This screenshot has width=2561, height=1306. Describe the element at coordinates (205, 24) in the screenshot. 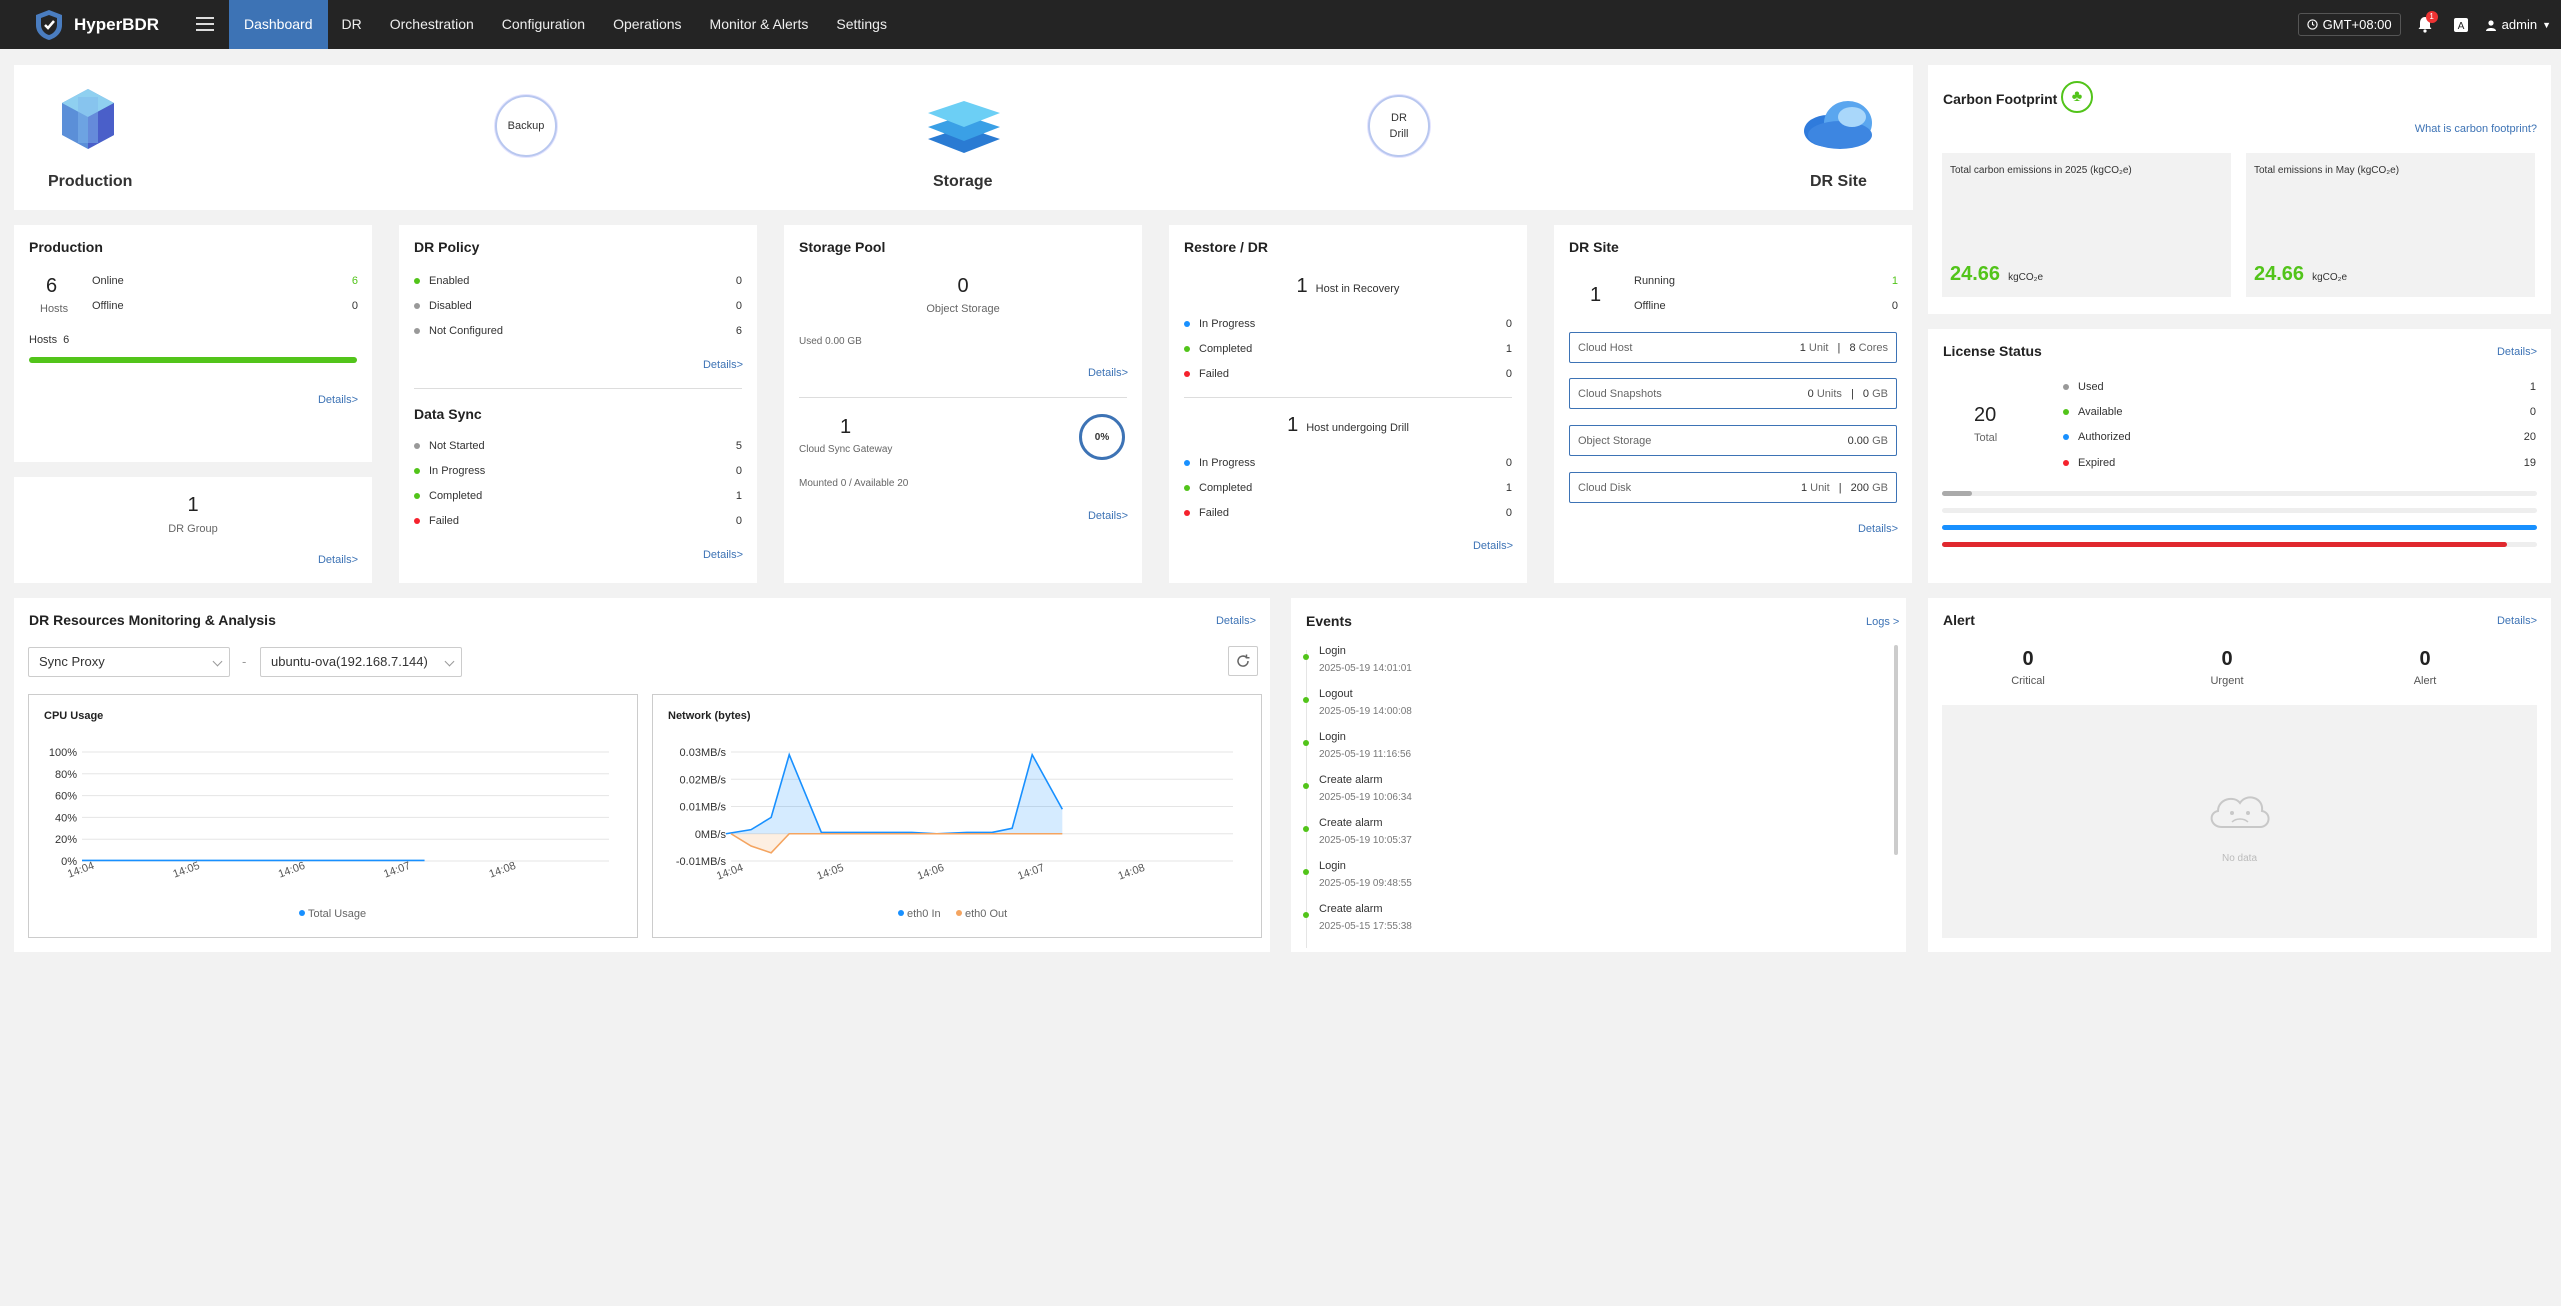

I see `menu-toggle-icon` at that location.